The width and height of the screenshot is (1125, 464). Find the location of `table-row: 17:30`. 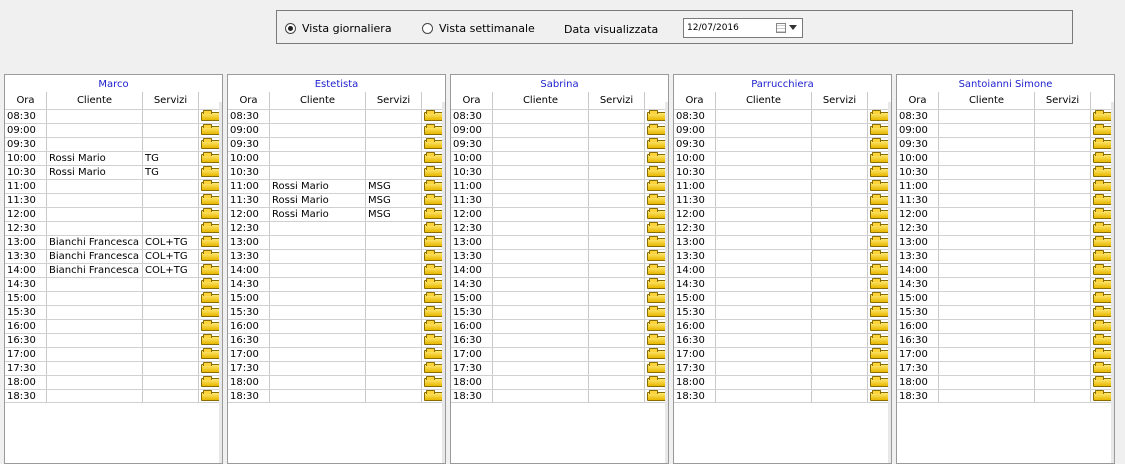

table-row: 17:30 is located at coordinates (336, 368).